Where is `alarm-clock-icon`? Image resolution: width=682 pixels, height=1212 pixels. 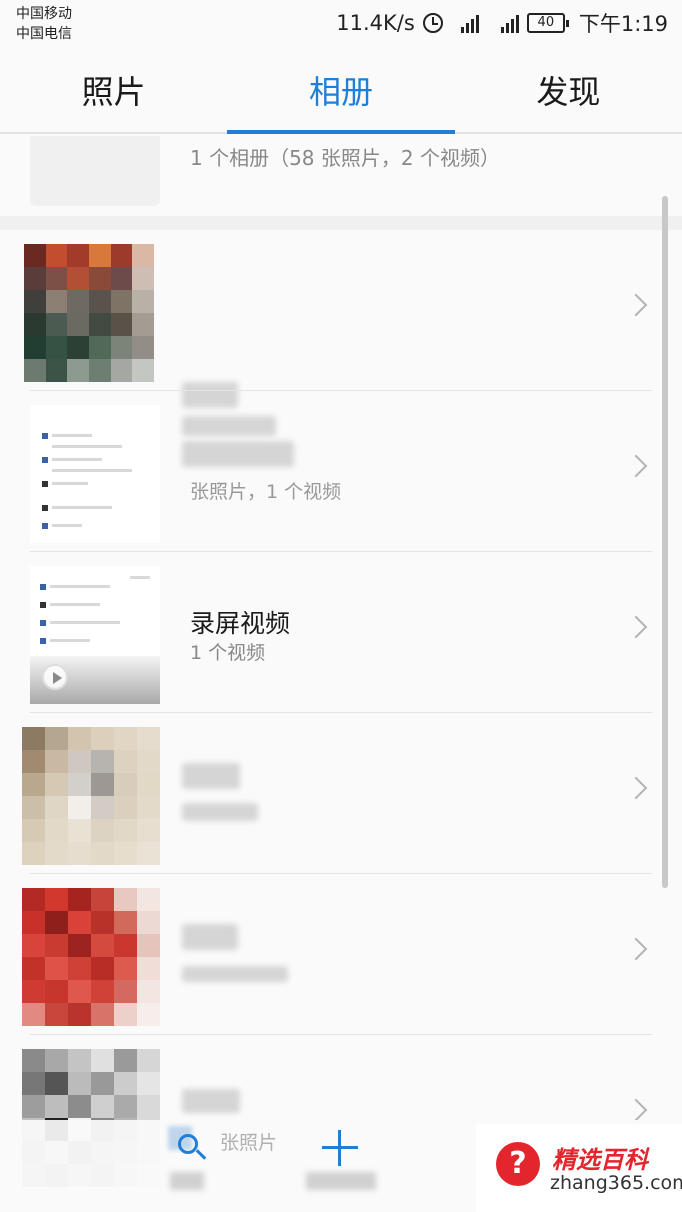
alarm-clock-icon is located at coordinates (432, 23).